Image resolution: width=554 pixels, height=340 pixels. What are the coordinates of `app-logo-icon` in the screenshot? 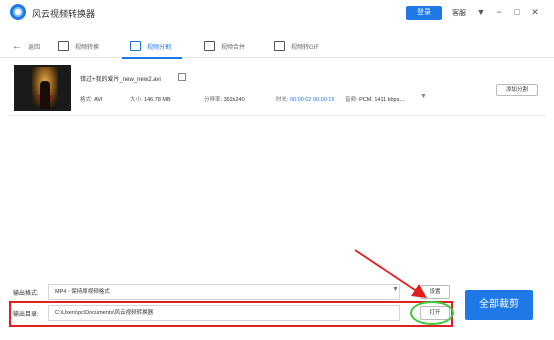 It's located at (18, 12).